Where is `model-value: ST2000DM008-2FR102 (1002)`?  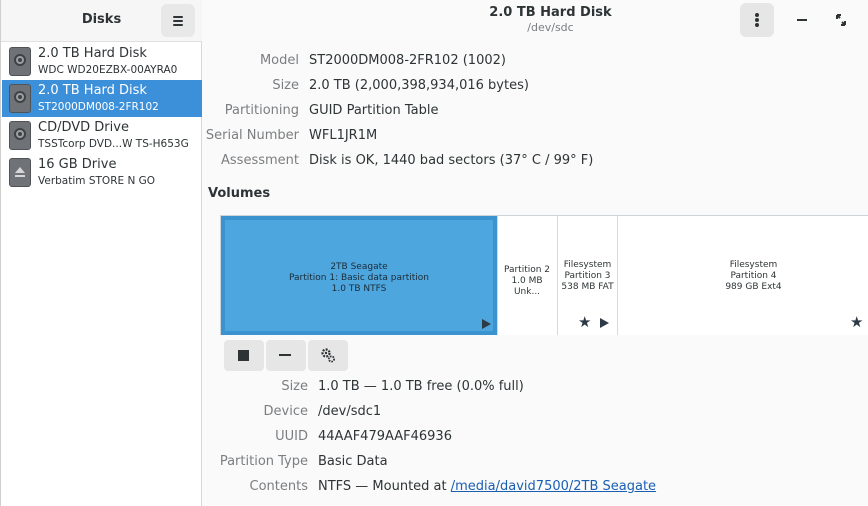
model-value: ST2000DM008-2FR102 (1002) is located at coordinates (407, 60).